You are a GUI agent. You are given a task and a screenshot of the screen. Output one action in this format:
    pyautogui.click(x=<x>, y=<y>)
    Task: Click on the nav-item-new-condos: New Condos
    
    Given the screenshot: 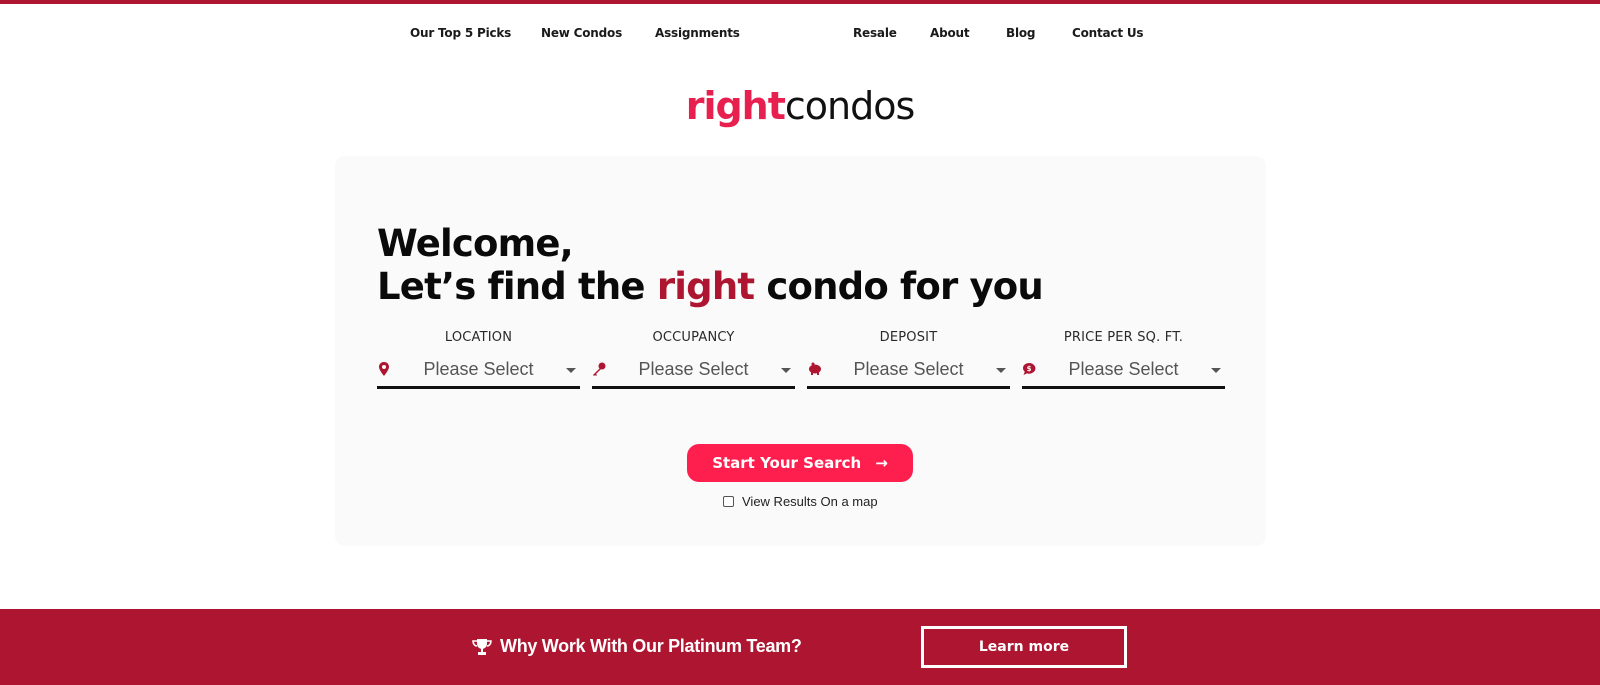 What is the action you would take?
    pyautogui.click(x=581, y=33)
    